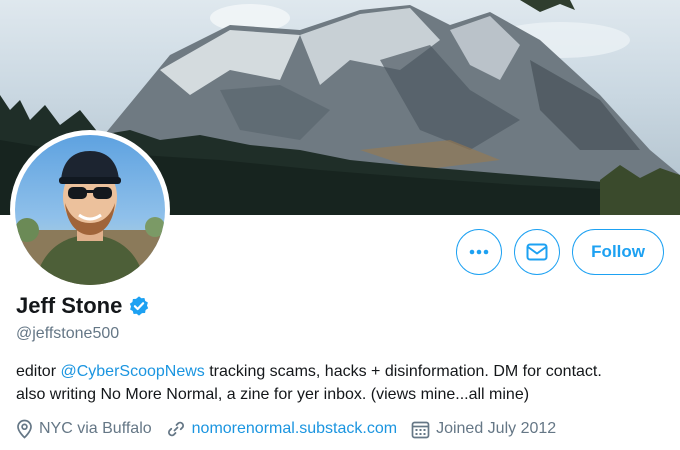 This screenshot has height=450, width=680. Describe the element at coordinates (68, 333) in the screenshot. I see `profile-handle: @jeffstone500` at that location.